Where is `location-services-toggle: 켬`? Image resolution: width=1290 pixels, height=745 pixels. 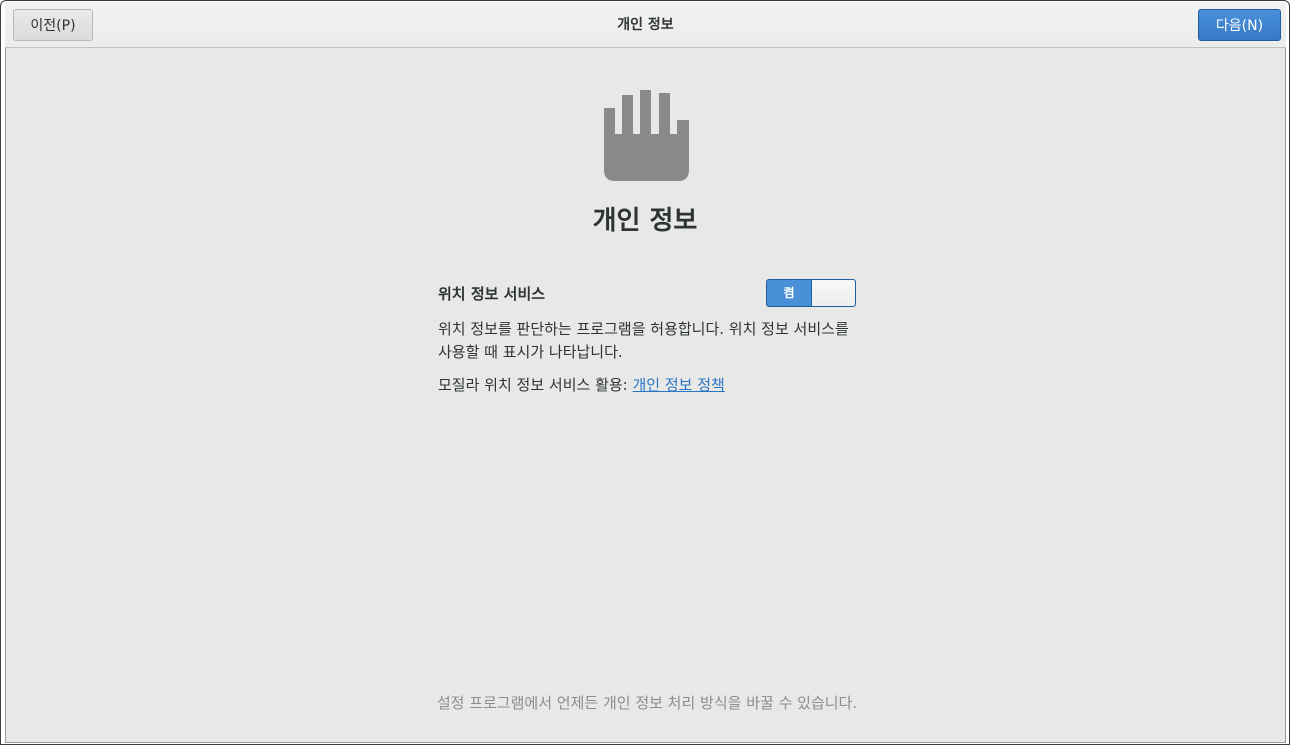
location-services-toggle: 켬 is located at coordinates (811, 293).